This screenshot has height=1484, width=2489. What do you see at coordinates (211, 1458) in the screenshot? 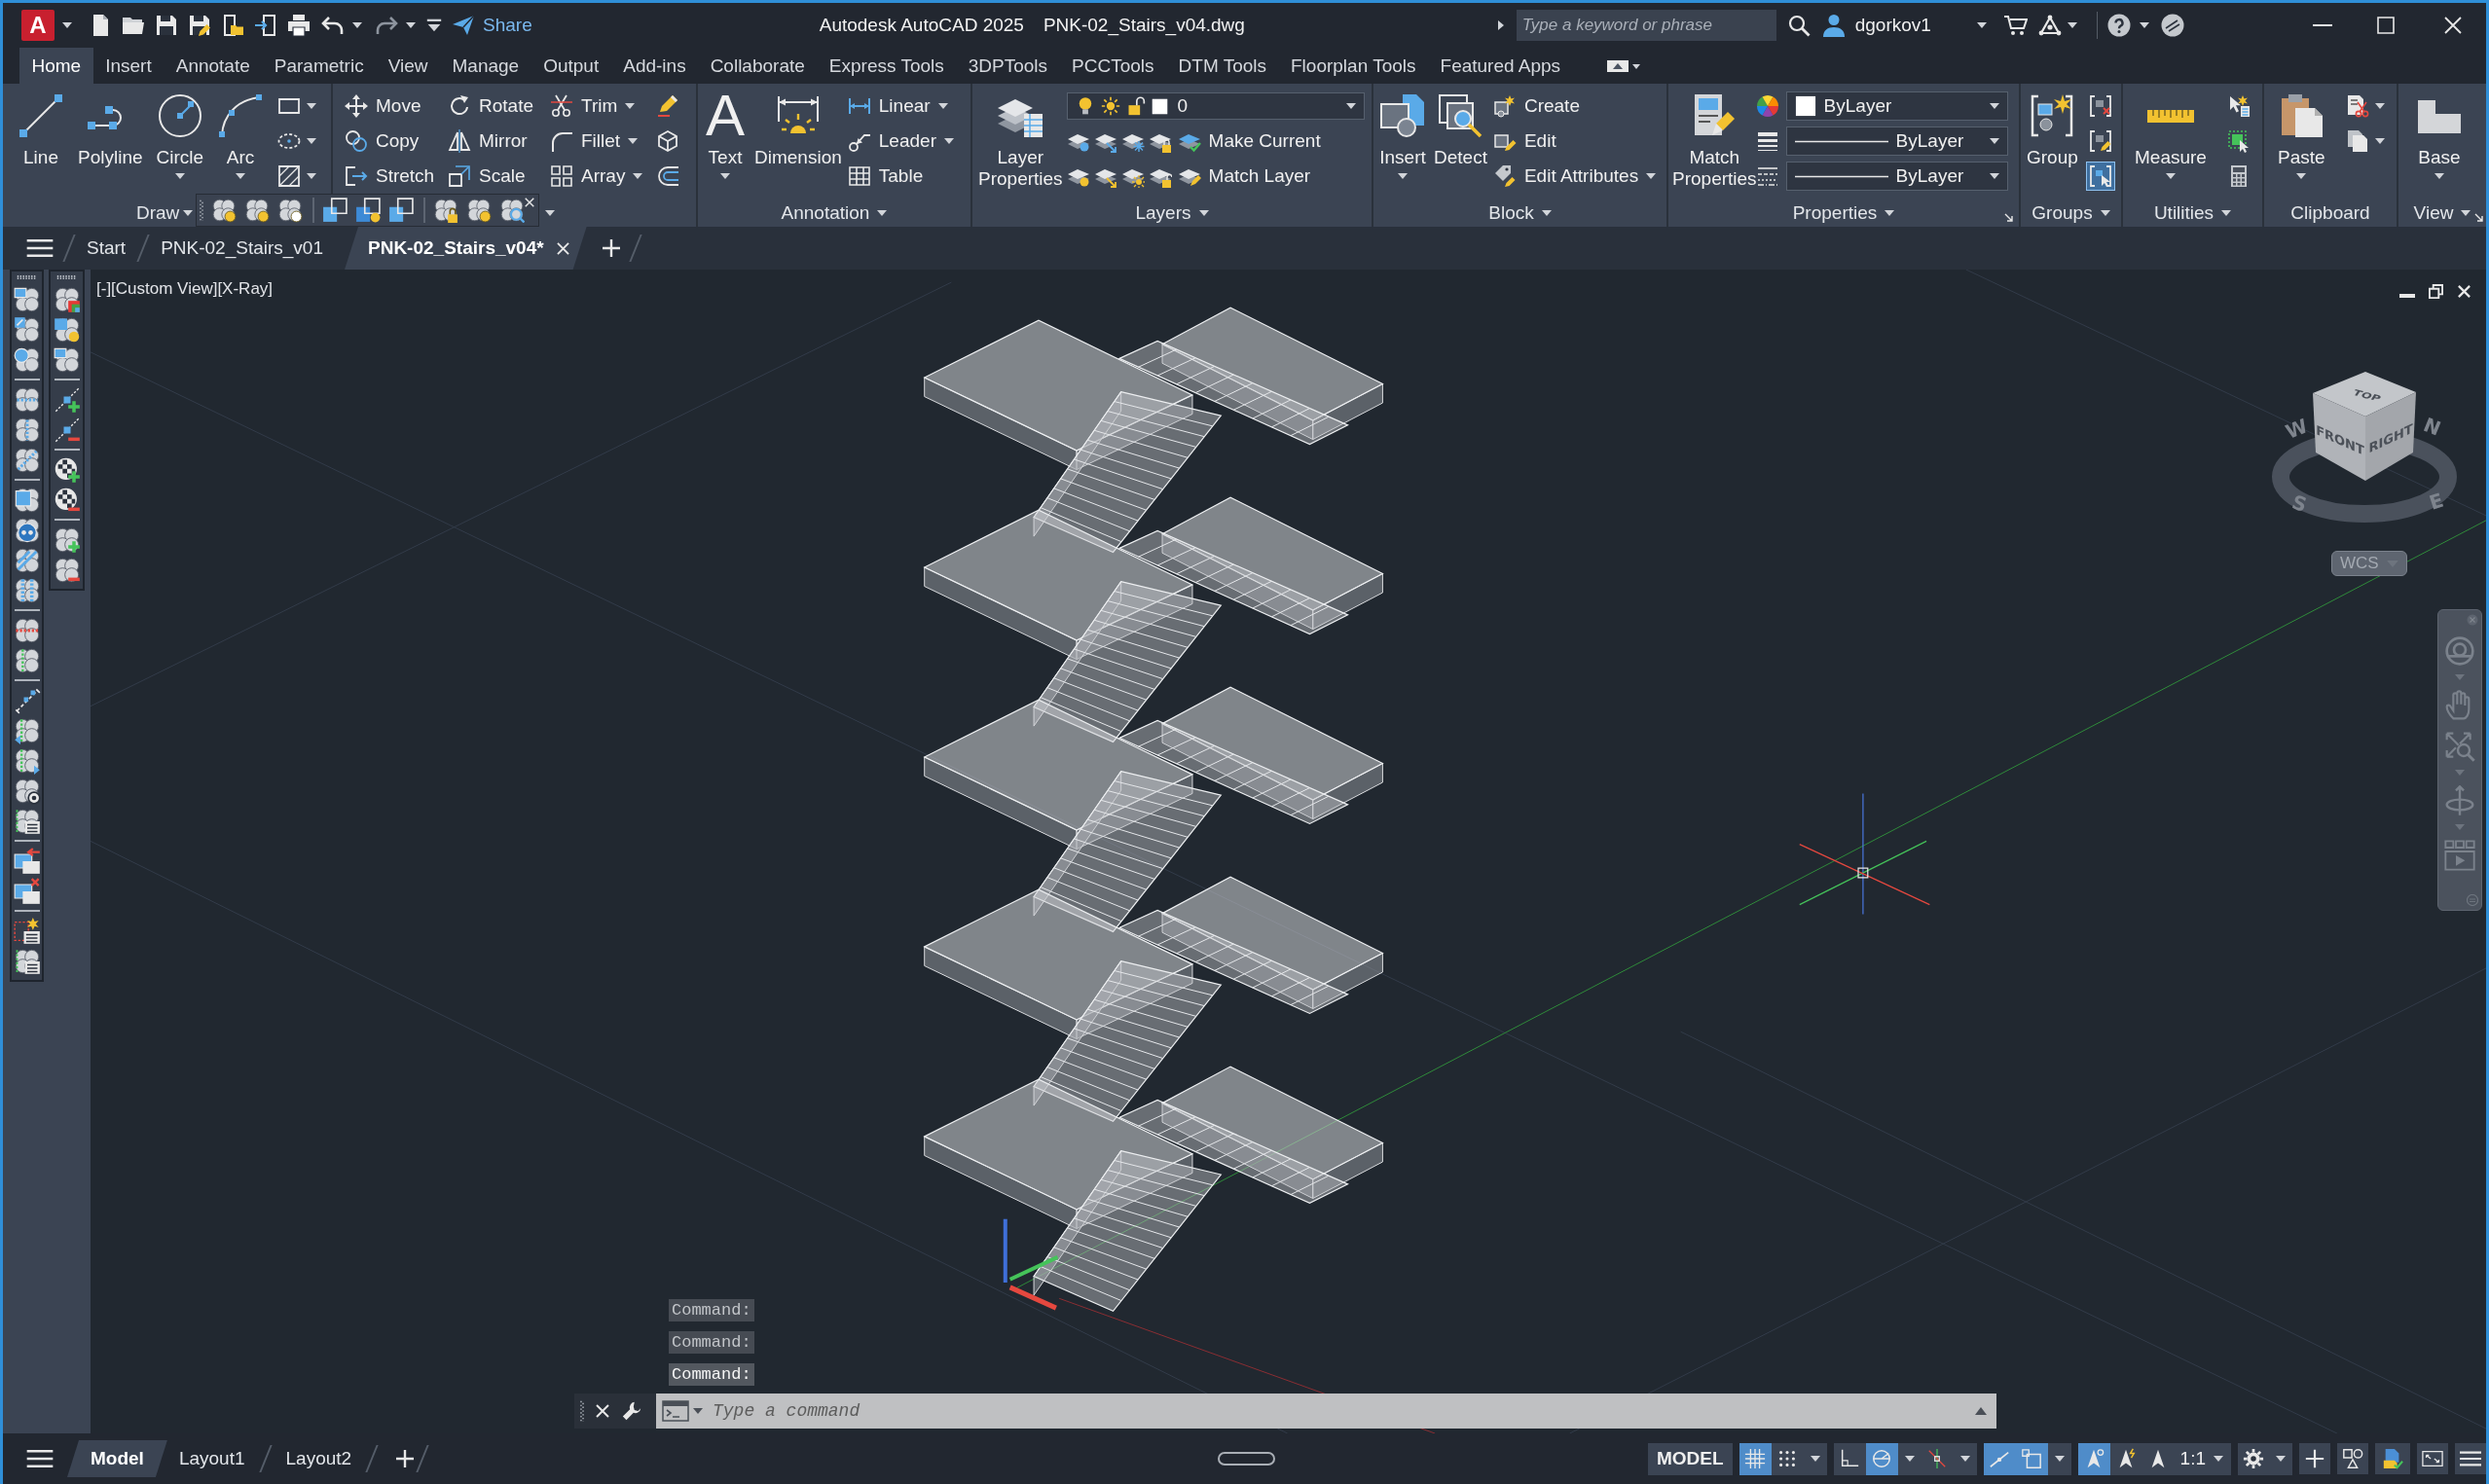
I see `layout-tab: Layout1` at bounding box center [211, 1458].